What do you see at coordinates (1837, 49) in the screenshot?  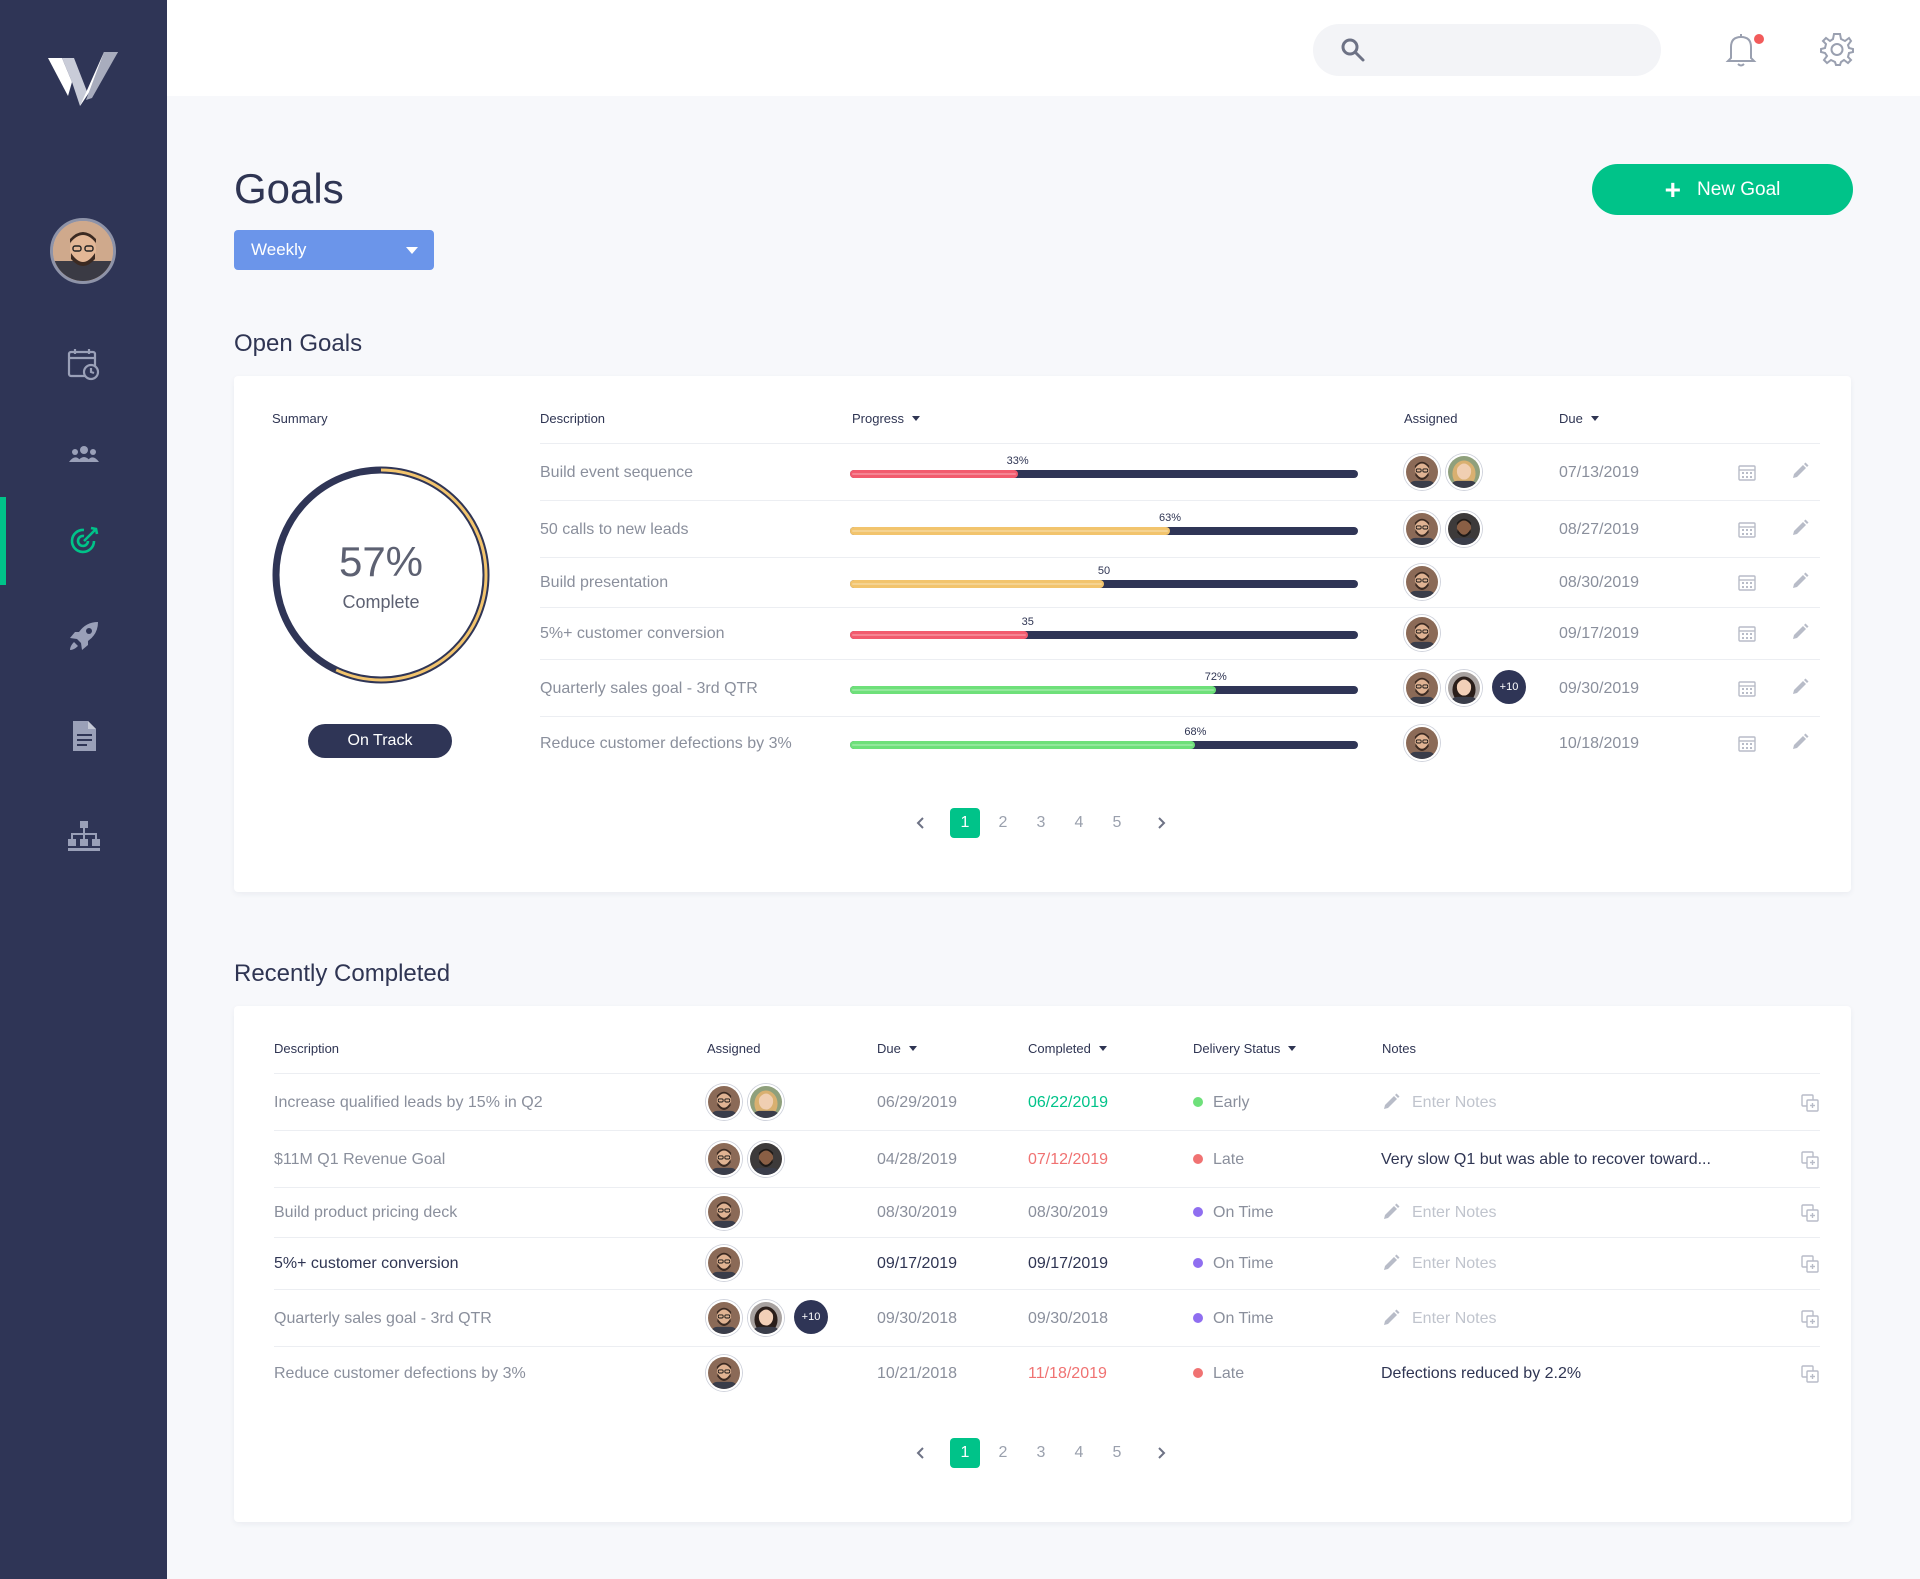 I see `gear-icon` at bounding box center [1837, 49].